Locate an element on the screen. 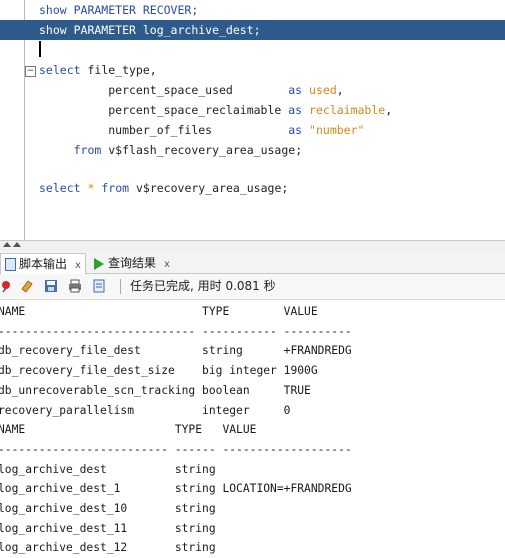  print-icon is located at coordinates (75, 286).